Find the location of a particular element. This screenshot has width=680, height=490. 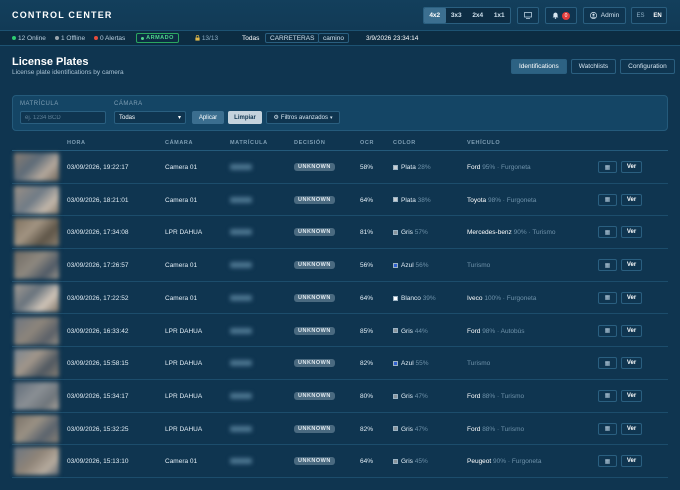

column-camera: CÁMARA is located at coordinates (179, 143).